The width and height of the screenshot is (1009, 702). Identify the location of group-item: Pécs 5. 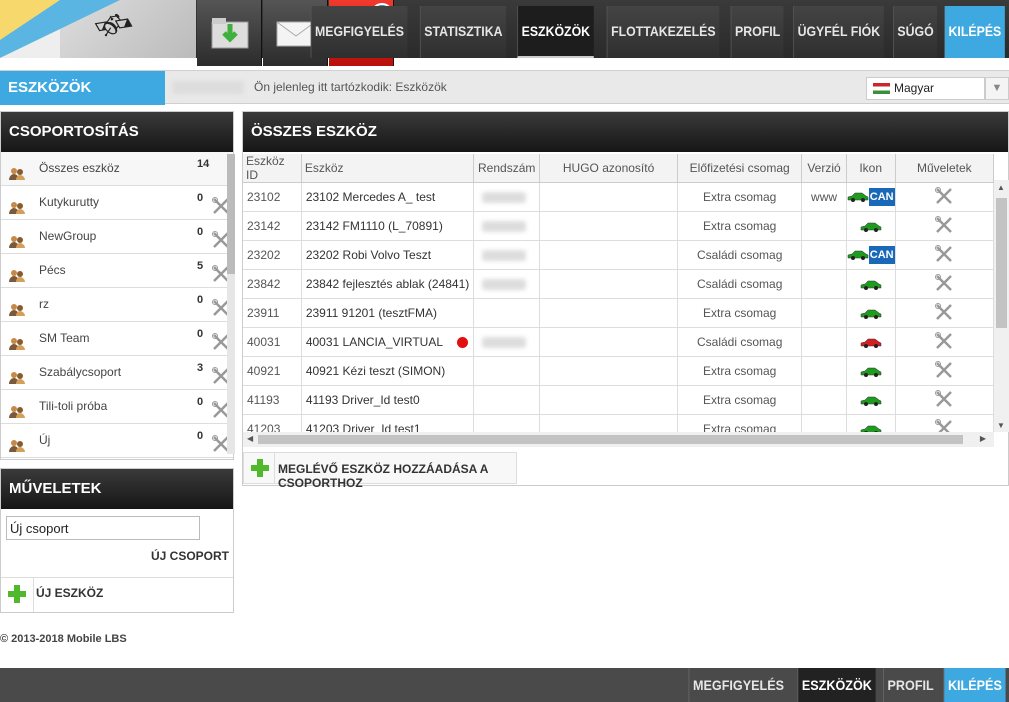
(117, 271).